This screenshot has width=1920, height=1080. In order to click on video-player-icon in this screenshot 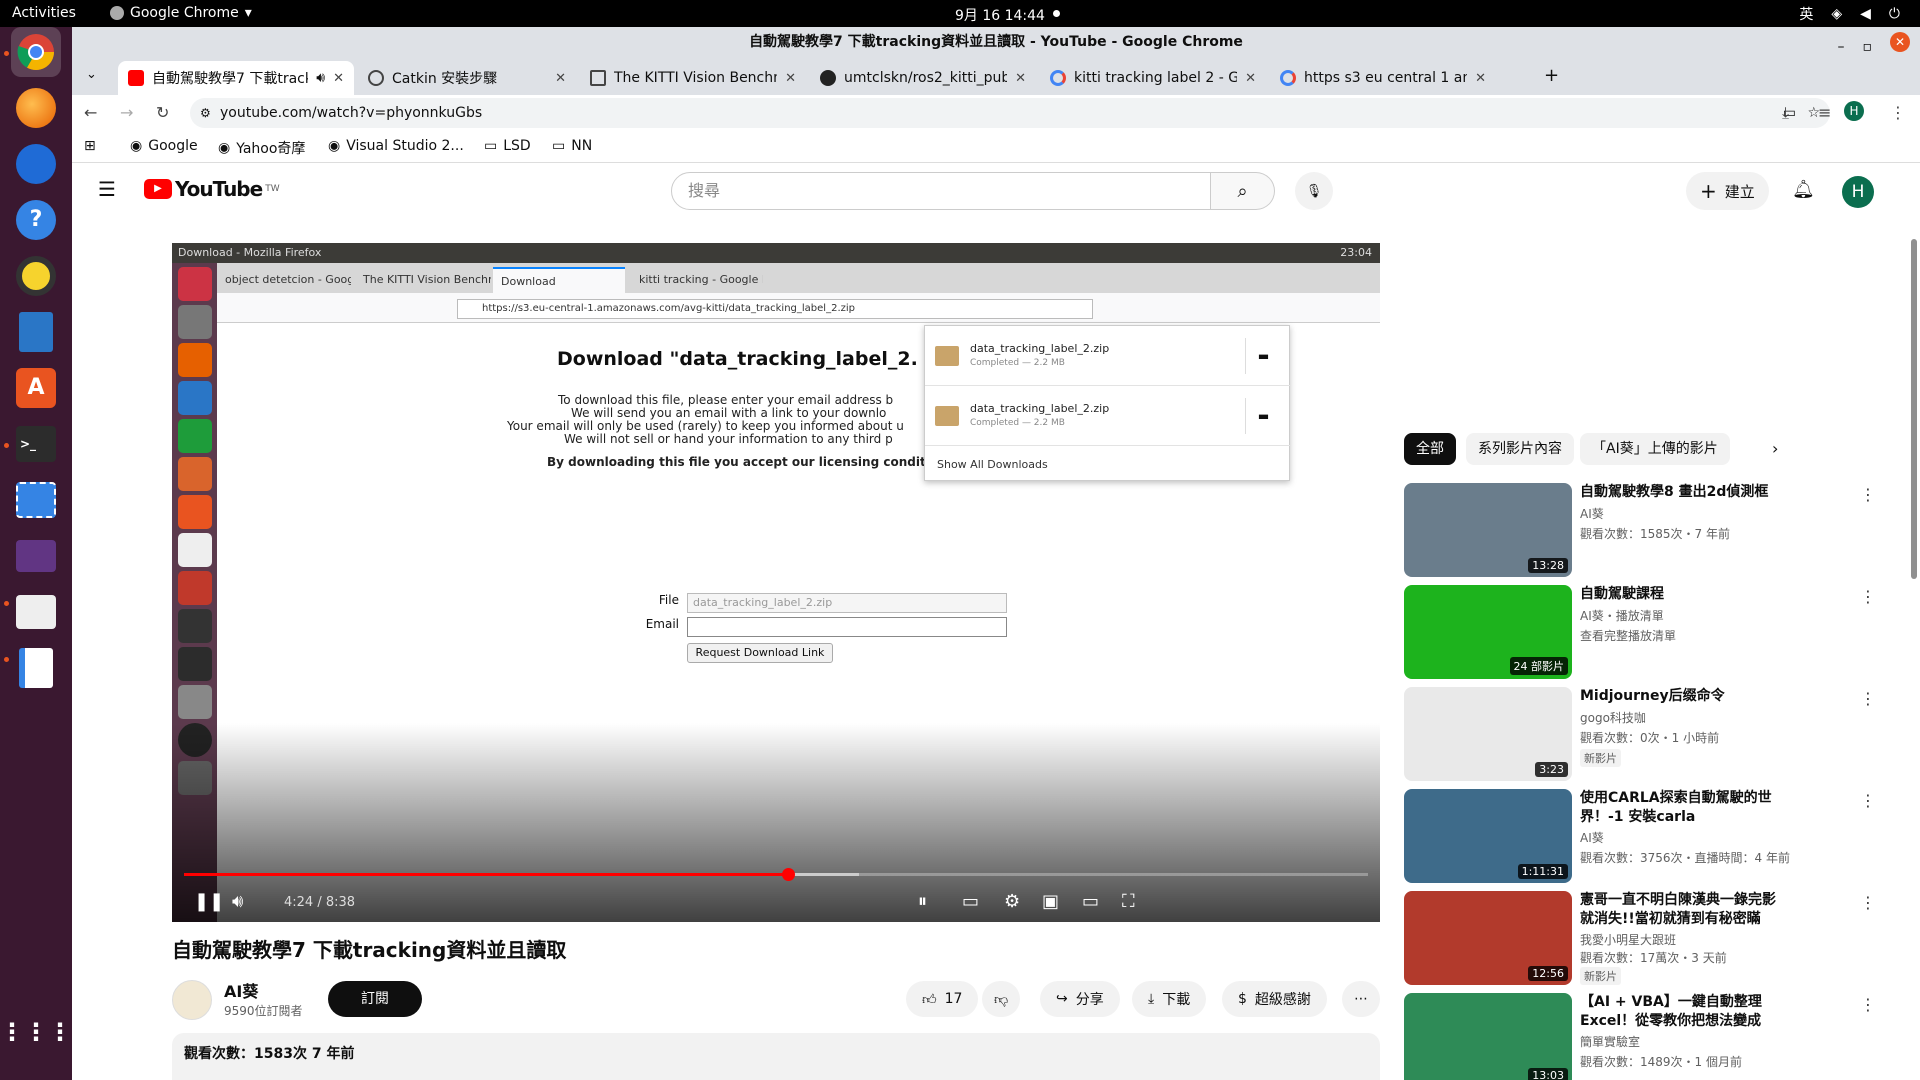, I will do `click(36, 556)`.